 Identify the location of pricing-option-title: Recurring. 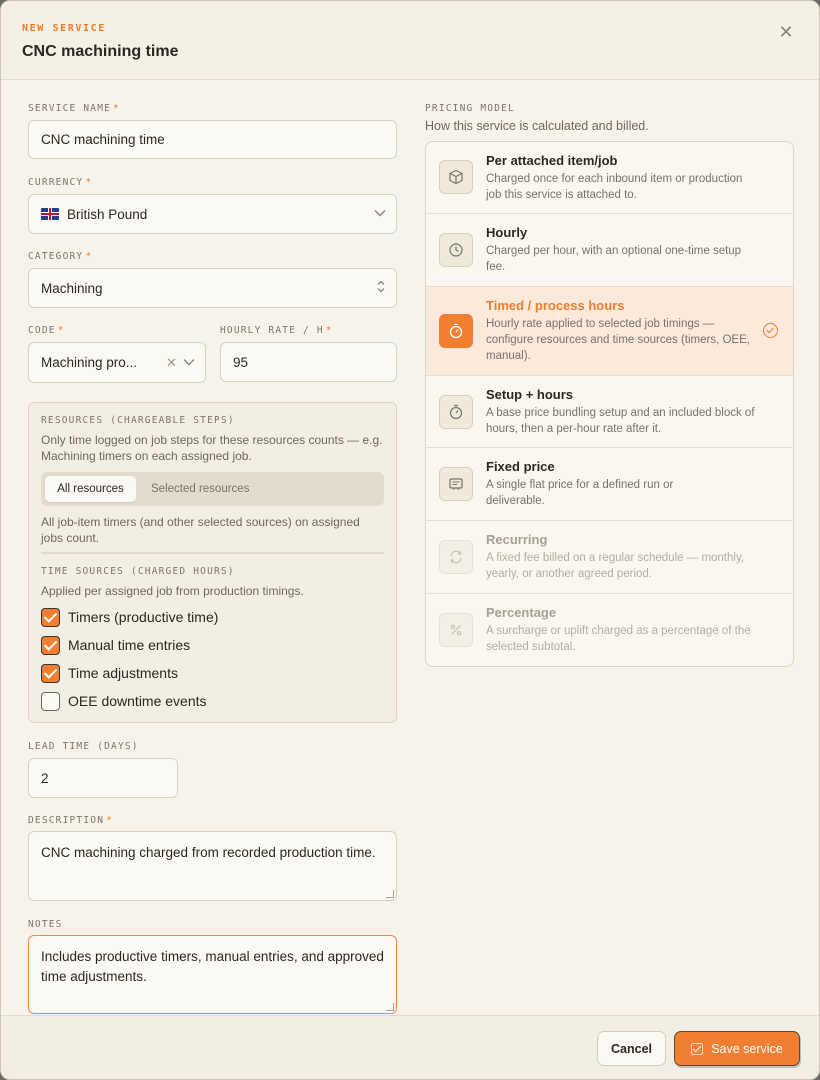
(517, 539).